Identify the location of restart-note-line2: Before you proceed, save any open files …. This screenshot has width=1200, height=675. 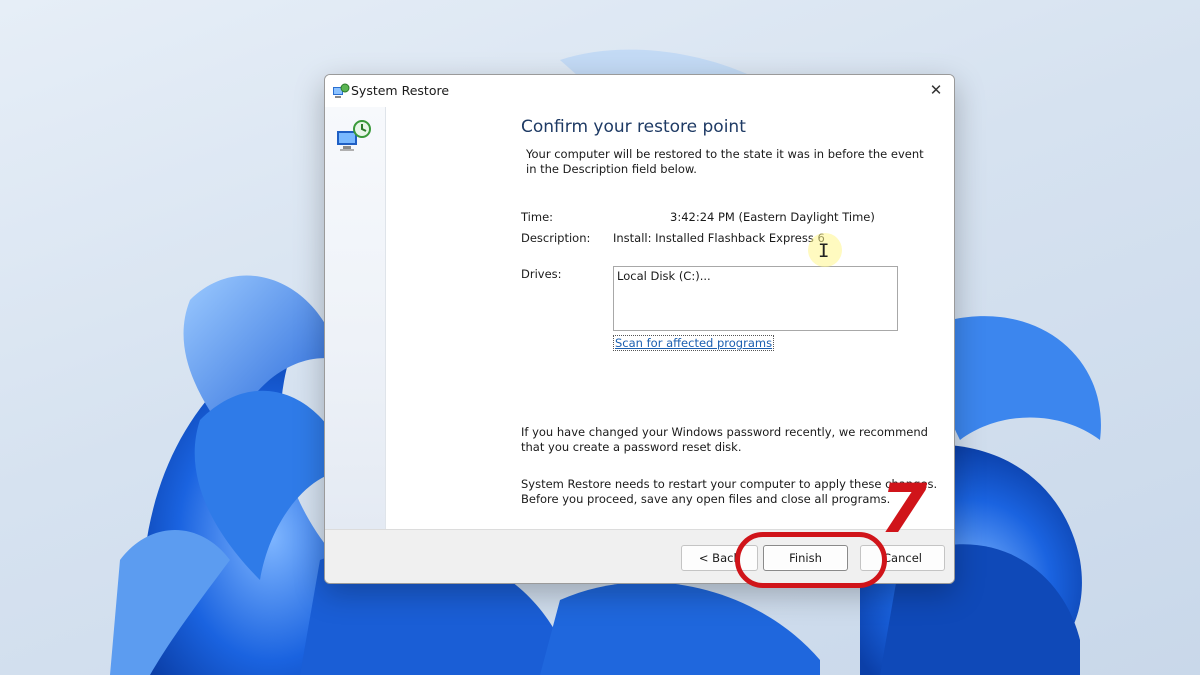
(706, 499).